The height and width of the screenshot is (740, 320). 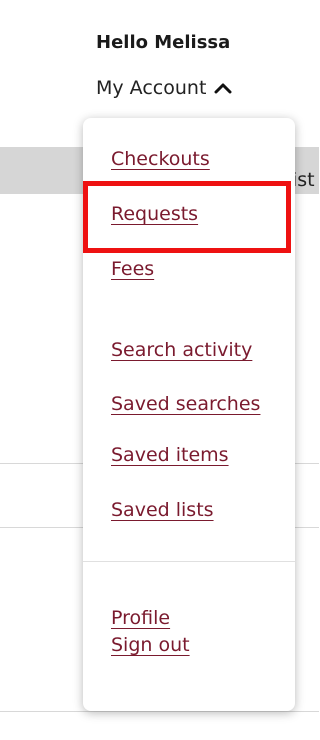 What do you see at coordinates (140, 618) in the screenshot?
I see `menu-item-profile: Profile` at bounding box center [140, 618].